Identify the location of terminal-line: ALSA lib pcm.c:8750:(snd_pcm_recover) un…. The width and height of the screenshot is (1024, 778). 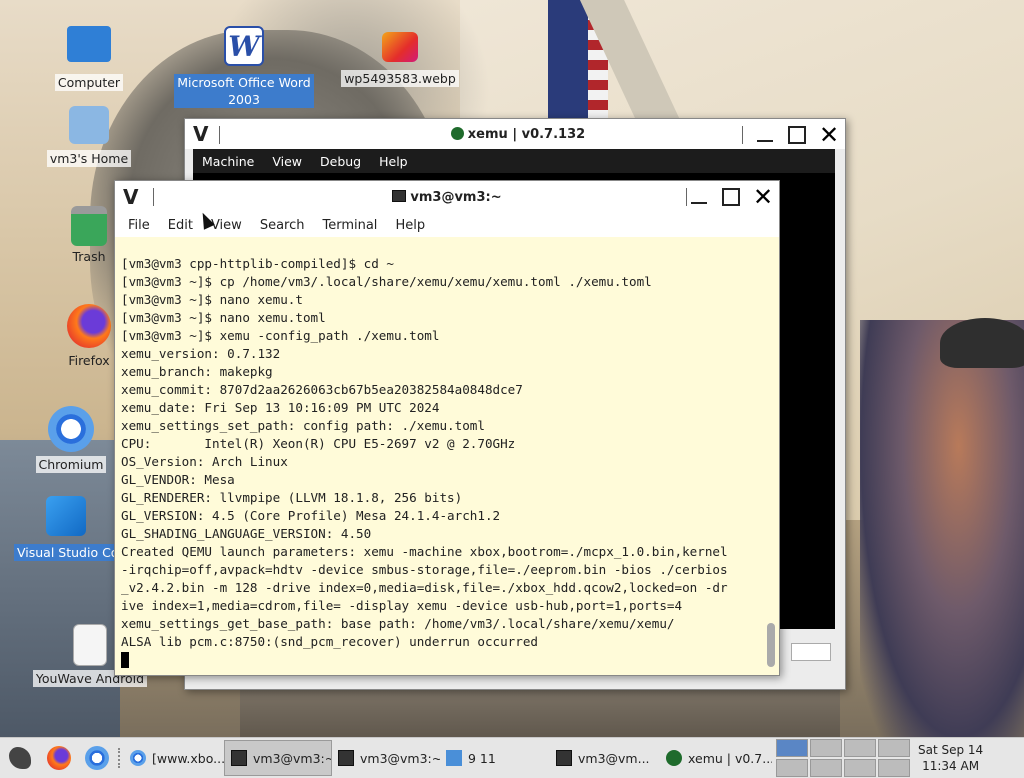
(330, 641).